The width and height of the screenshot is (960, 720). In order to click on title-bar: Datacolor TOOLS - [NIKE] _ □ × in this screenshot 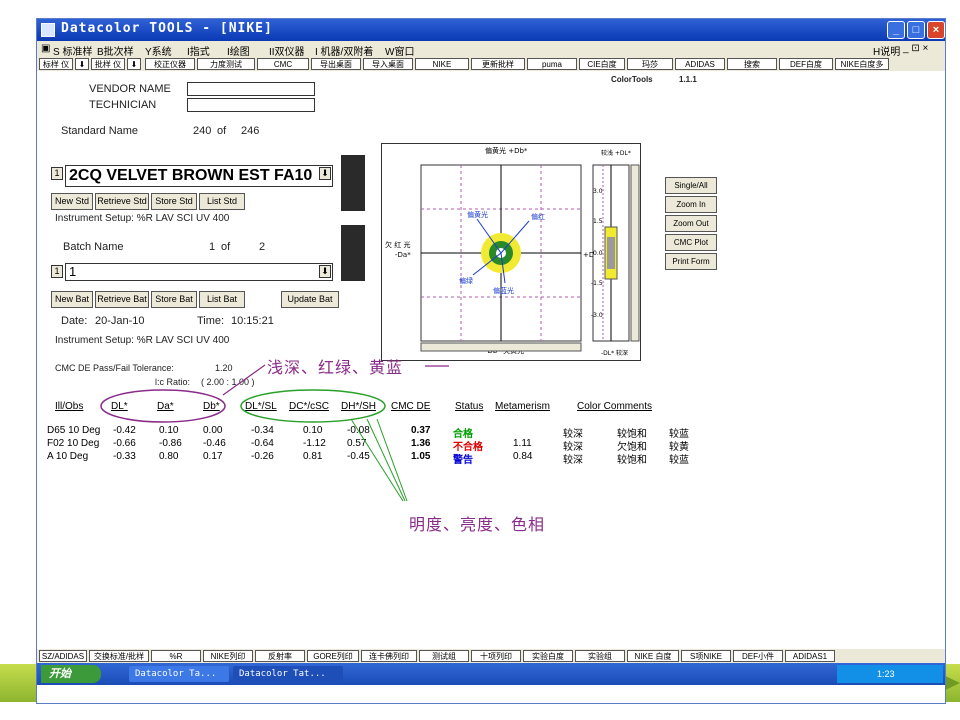, I will do `click(491, 30)`.